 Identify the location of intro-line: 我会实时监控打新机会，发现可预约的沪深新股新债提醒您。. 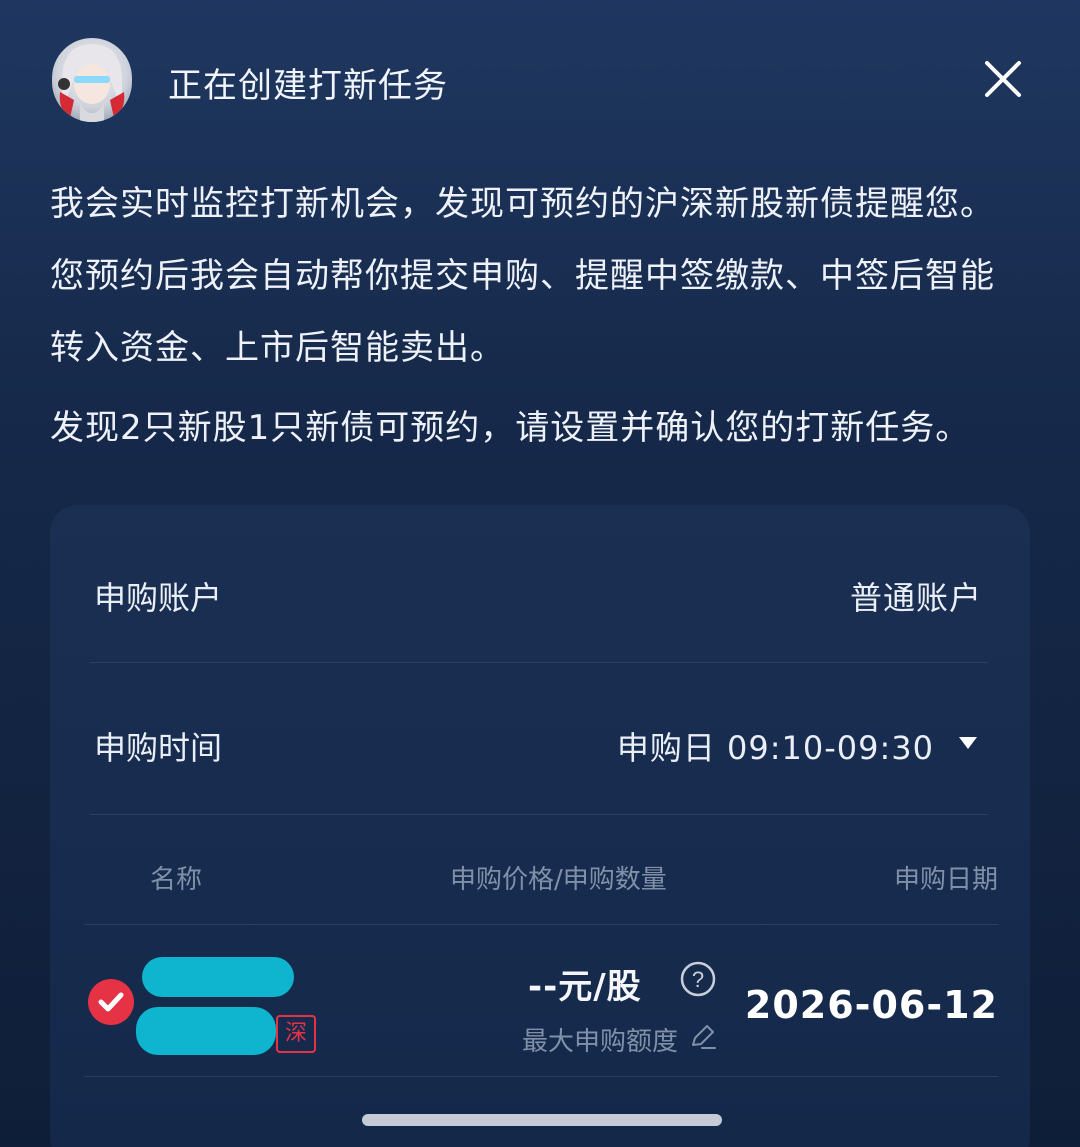
(522, 204).